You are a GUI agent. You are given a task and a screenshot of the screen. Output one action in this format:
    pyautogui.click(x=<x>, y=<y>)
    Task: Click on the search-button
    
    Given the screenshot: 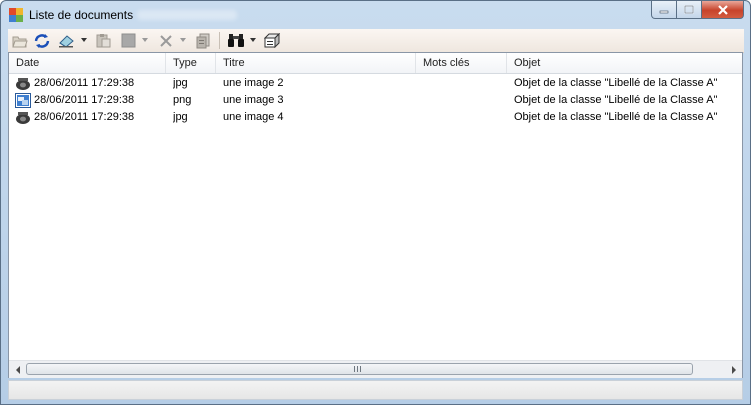 What is the action you would take?
    pyautogui.click(x=236, y=40)
    